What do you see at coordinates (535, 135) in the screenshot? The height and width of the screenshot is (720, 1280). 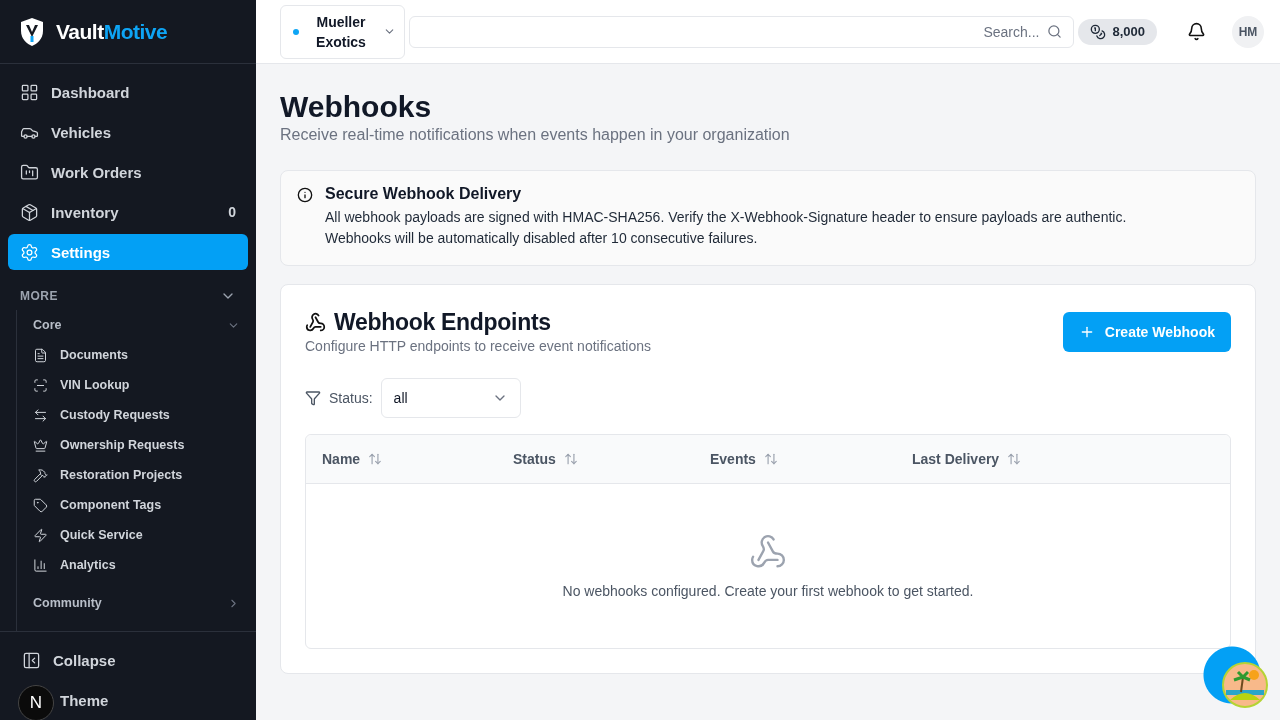 I see `page-subtitle: Receive real-time notifications when events happen in your organization` at bounding box center [535, 135].